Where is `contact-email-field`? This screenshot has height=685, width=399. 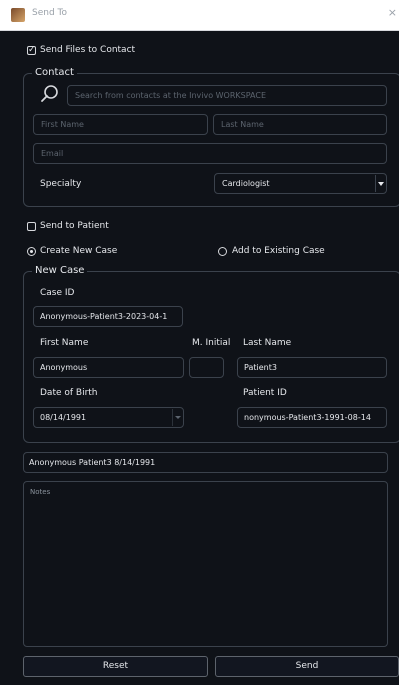
contact-email-field is located at coordinates (210, 153).